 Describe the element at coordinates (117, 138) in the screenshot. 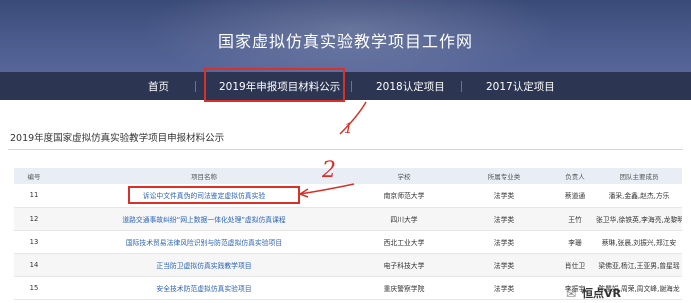

I see `section-title: 2019年度国家虚拟仿真实验教学项目申报材料公示` at that location.